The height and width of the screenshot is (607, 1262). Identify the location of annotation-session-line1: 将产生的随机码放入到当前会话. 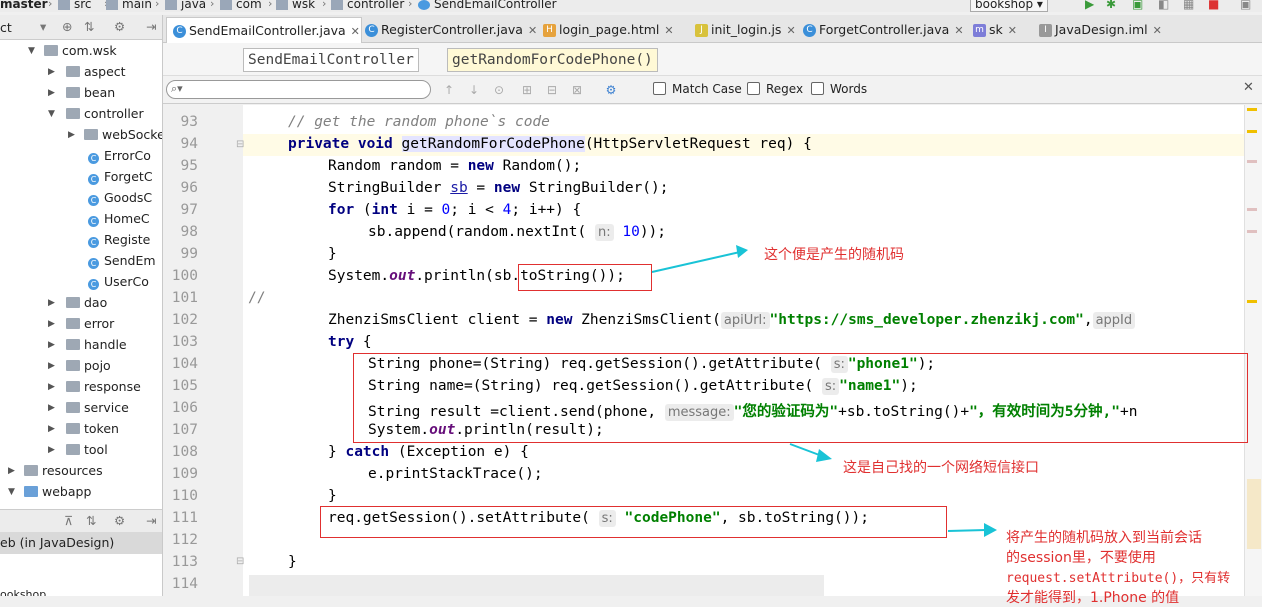
(1104, 538).